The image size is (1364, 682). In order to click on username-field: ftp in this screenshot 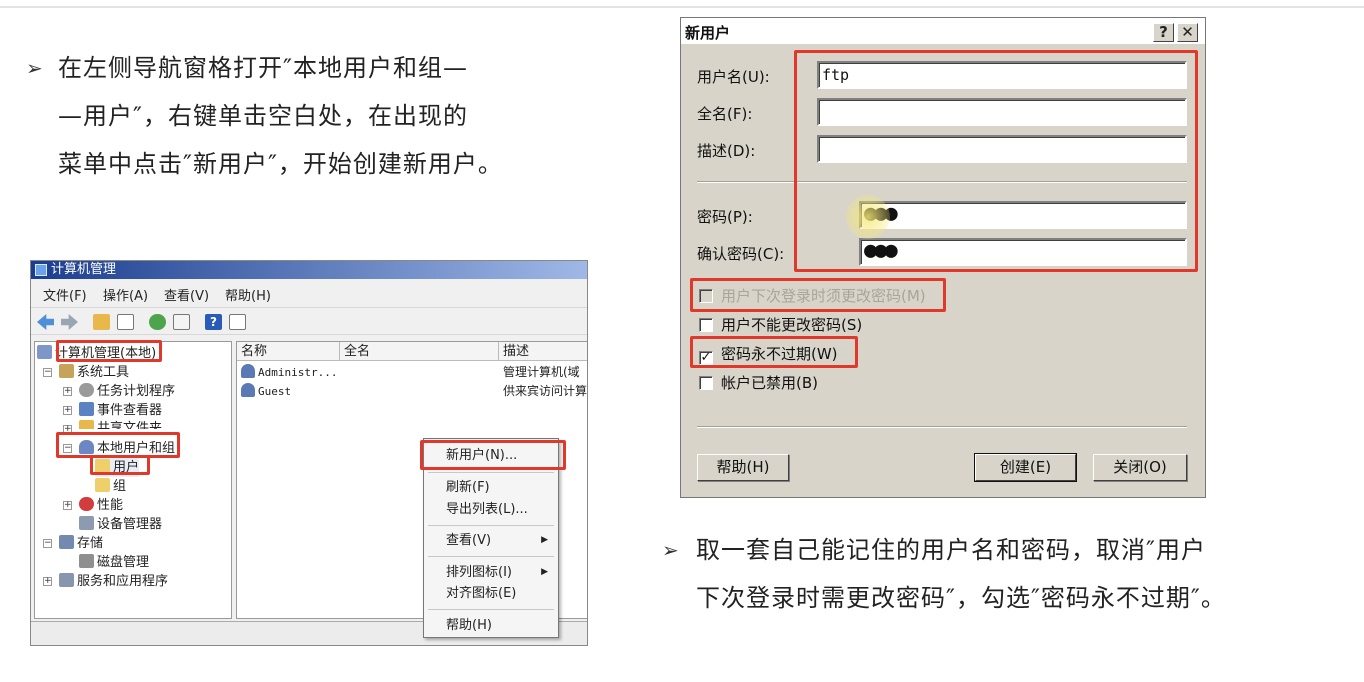, I will do `click(1002, 75)`.